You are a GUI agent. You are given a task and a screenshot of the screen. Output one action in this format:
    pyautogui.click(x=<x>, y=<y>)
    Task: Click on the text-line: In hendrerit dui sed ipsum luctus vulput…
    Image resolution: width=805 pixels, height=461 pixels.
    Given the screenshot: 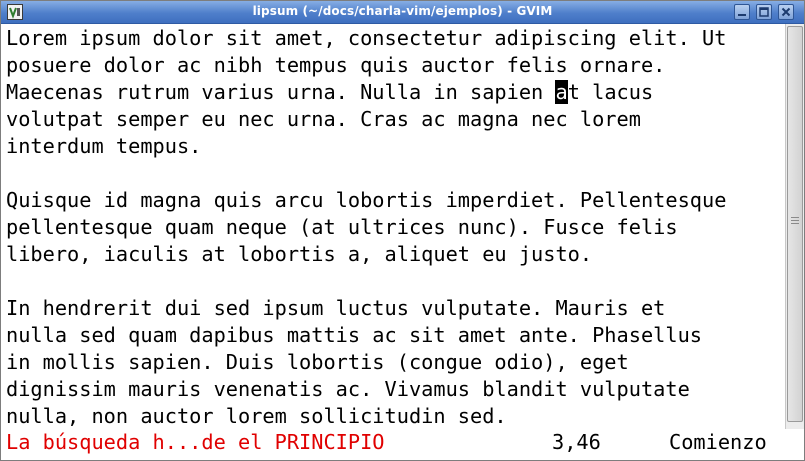 What is the action you would take?
    pyautogui.click(x=336, y=308)
    